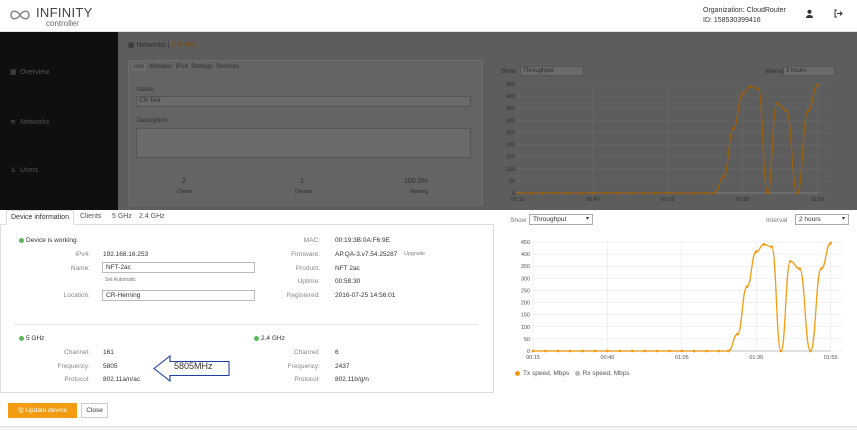  Describe the element at coordinates (178, 267) in the screenshot. I see `device-name-input` at that location.